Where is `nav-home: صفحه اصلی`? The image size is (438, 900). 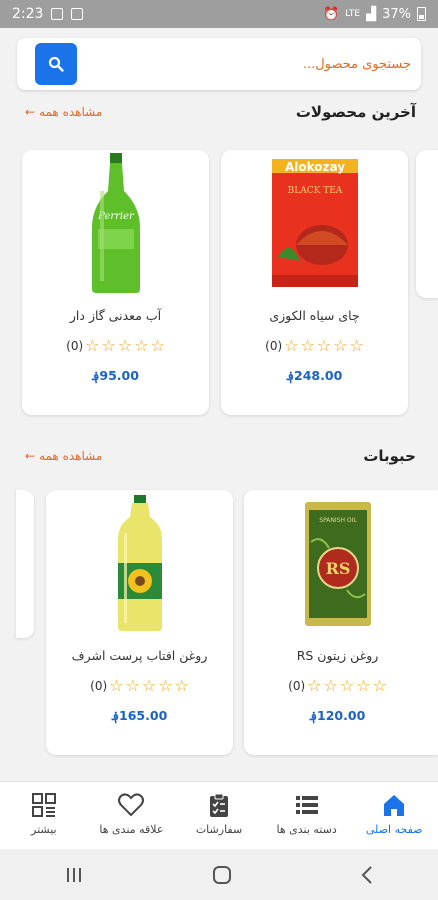
nav-home: صفحه اصلی is located at coordinates (394, 815).